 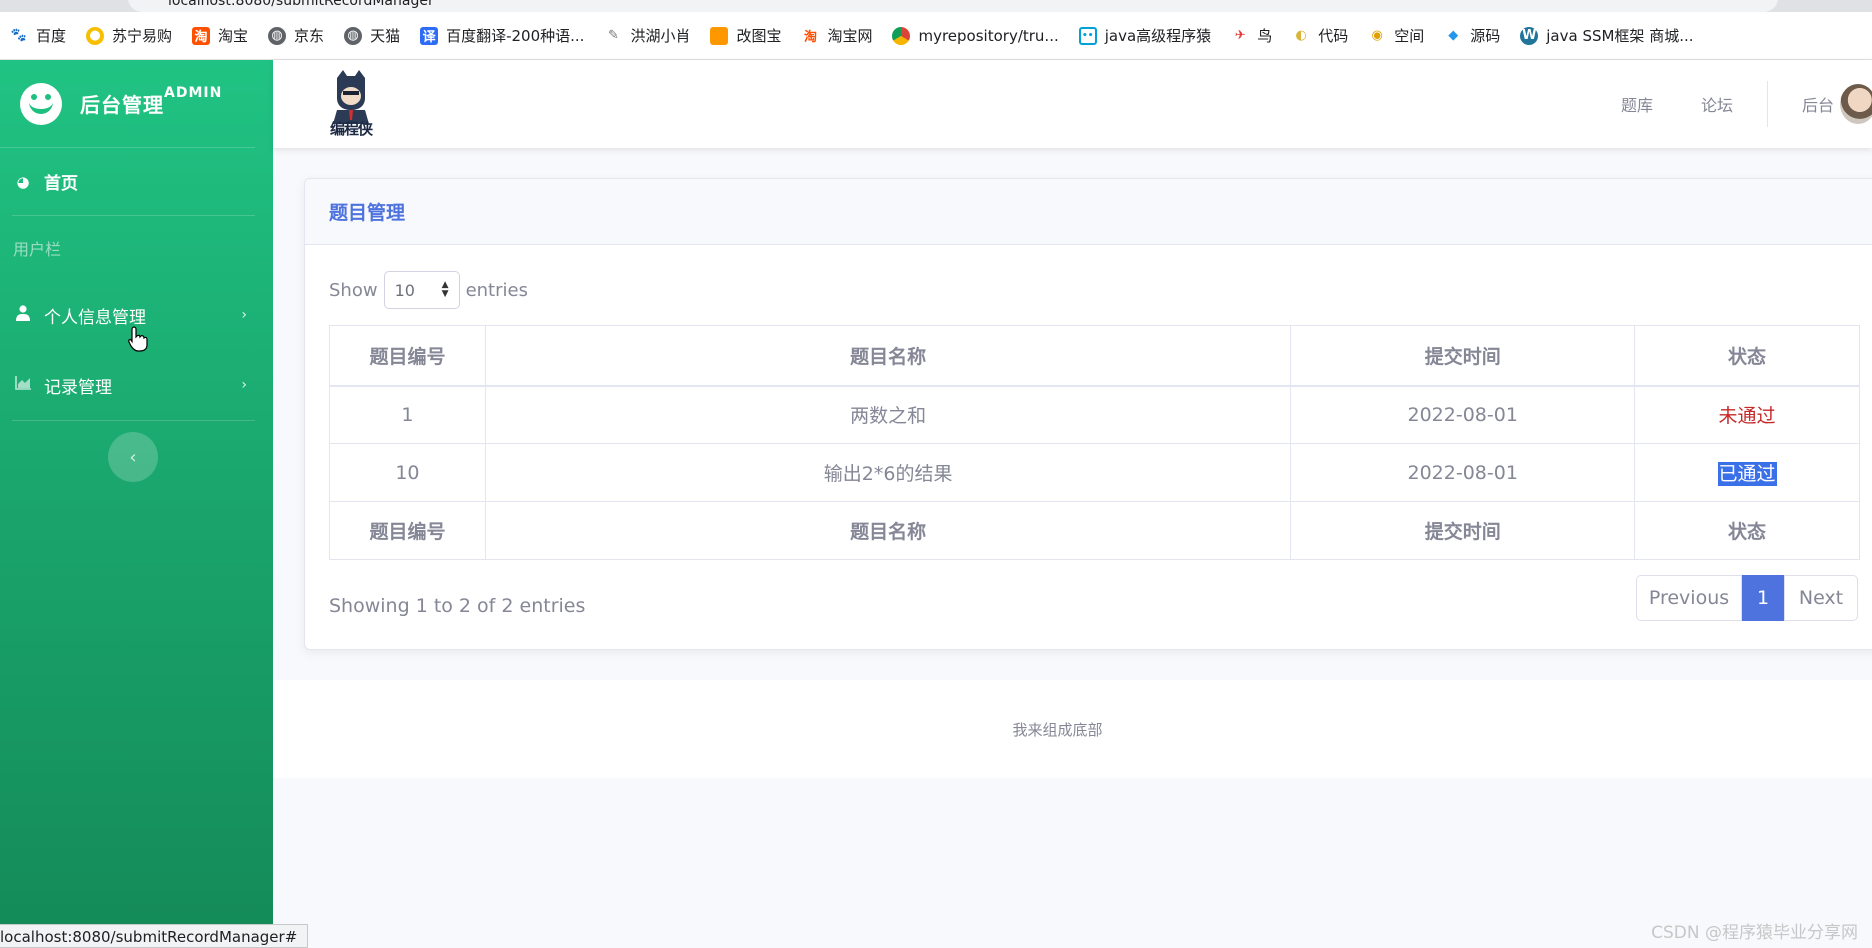 I want to click on status-badge: 已通过, so click(x=1747, y=474).